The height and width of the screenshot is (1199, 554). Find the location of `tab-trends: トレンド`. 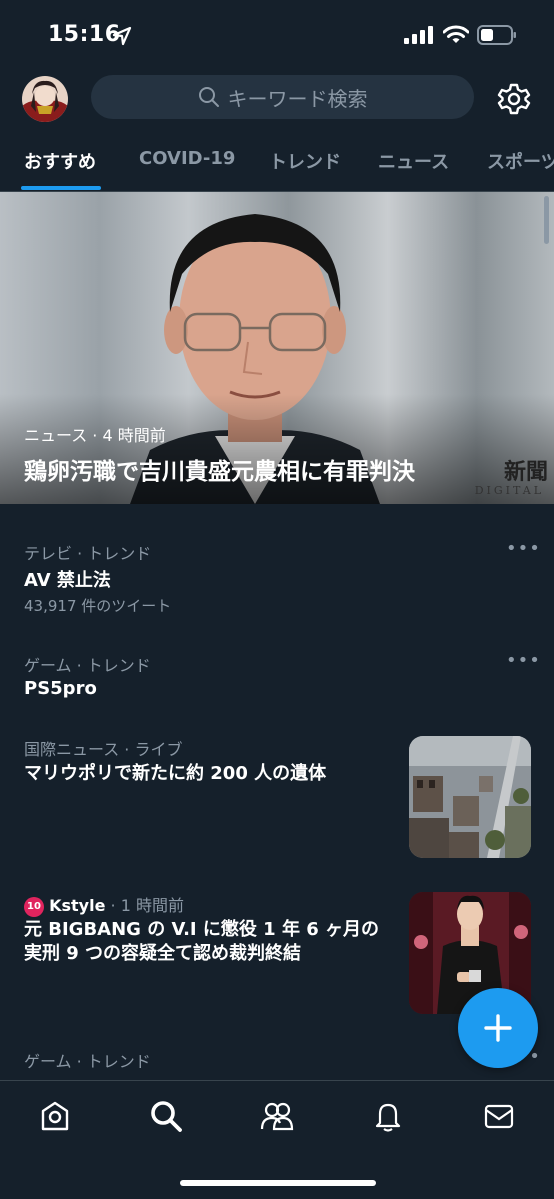

tab-trends: トレンド is located at coordinates (305, 161).